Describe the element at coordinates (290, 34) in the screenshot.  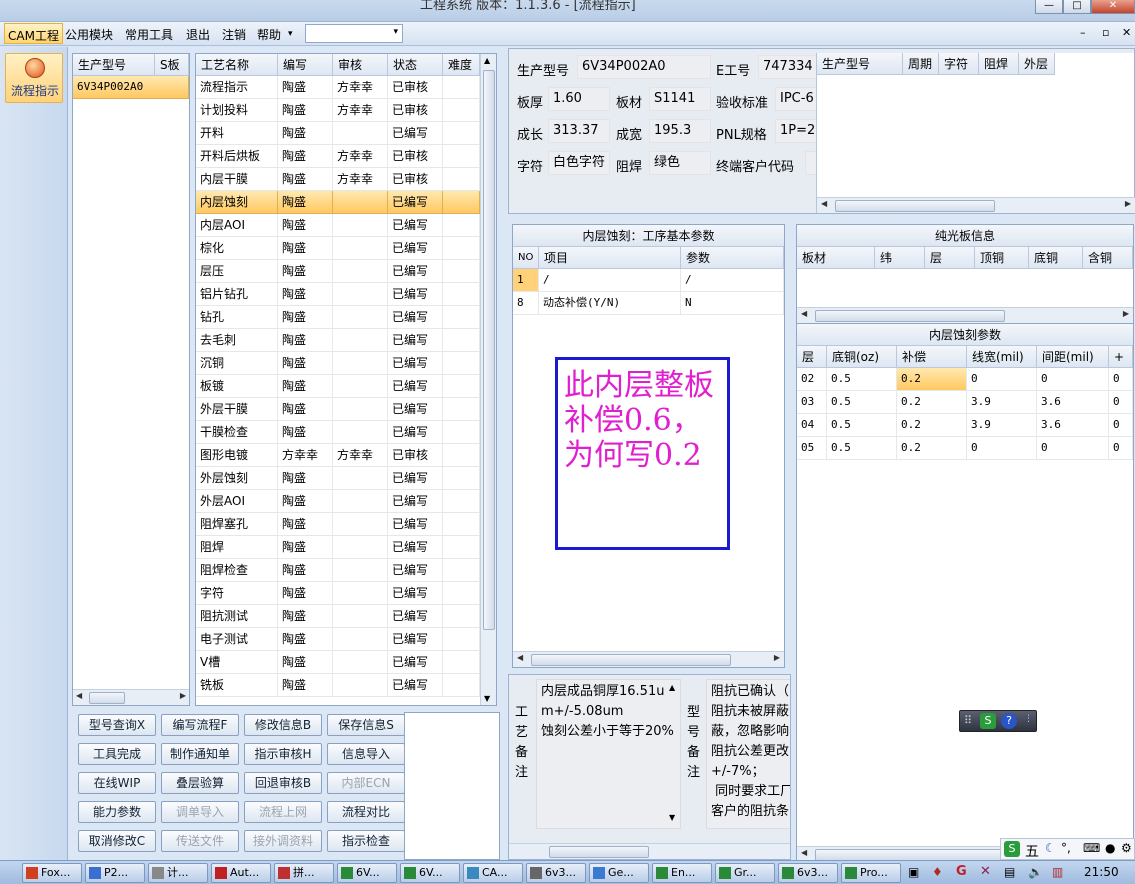
I see `help-dropdown-icon: ▾` at that location.